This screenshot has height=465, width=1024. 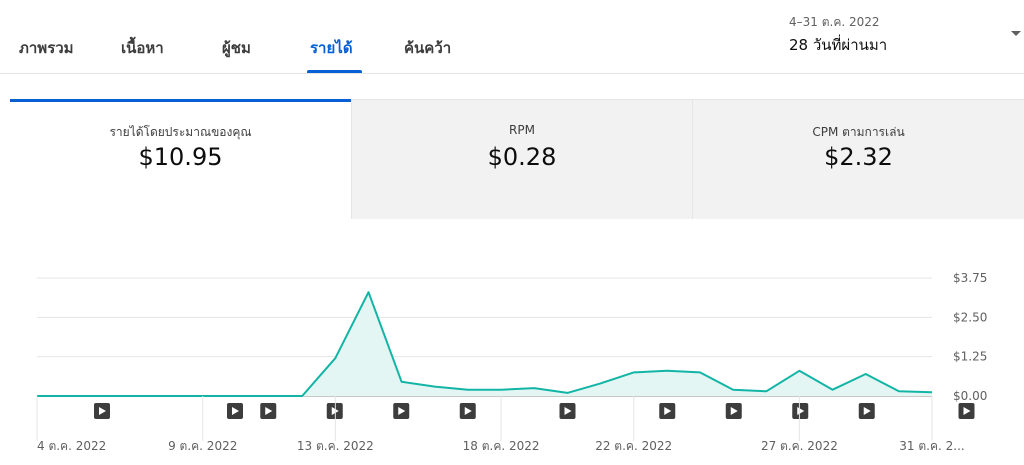 I want to click on x-tick-label: 13 ต.ค. 2022, so click(x=335, y=446).